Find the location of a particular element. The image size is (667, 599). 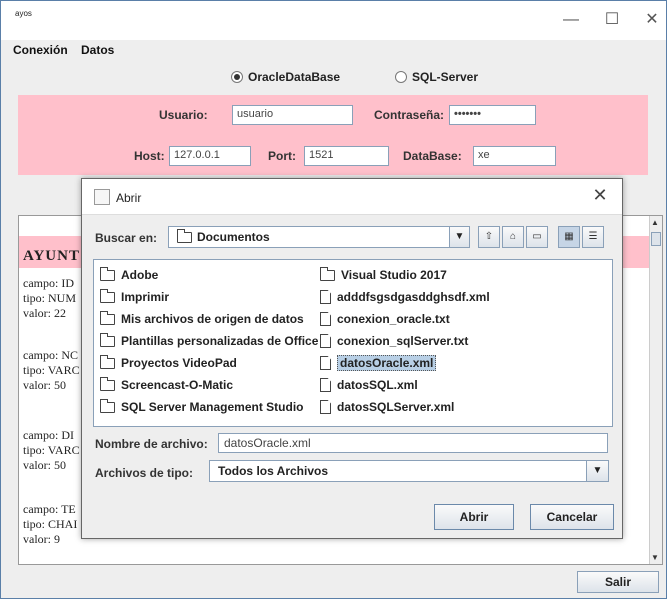

dialog-title: Abrir is located at coordinates (129, 198).